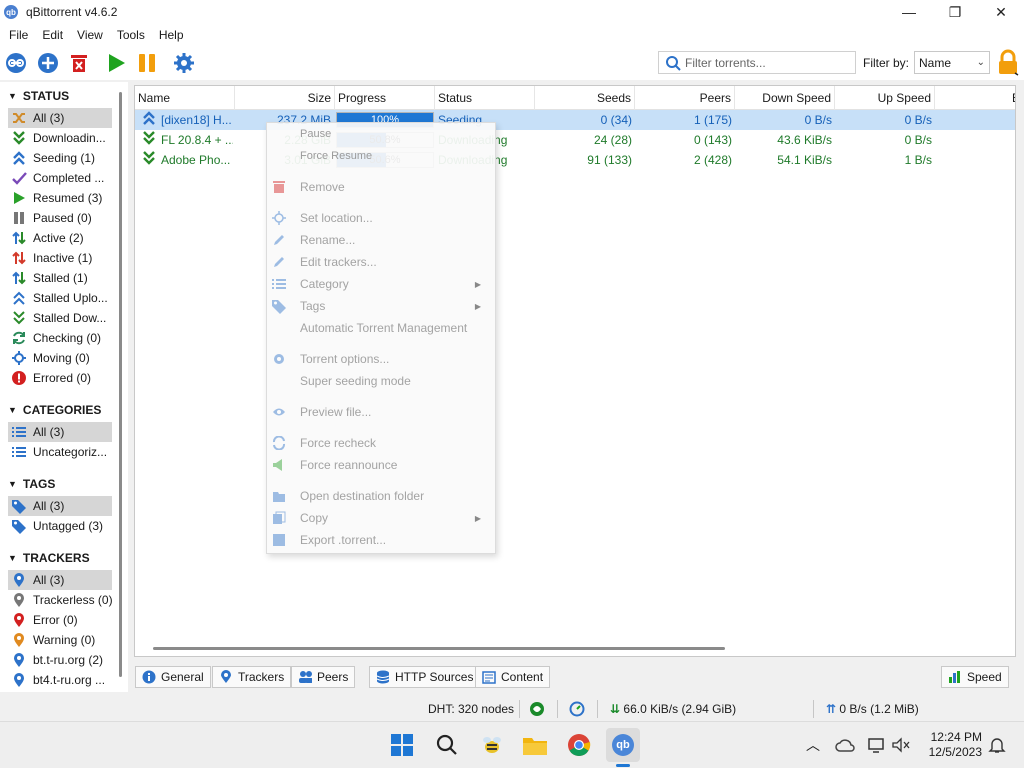  I want to click on taskbar-clock: 12:24 PM 12/5/2023, so click(955, 745).